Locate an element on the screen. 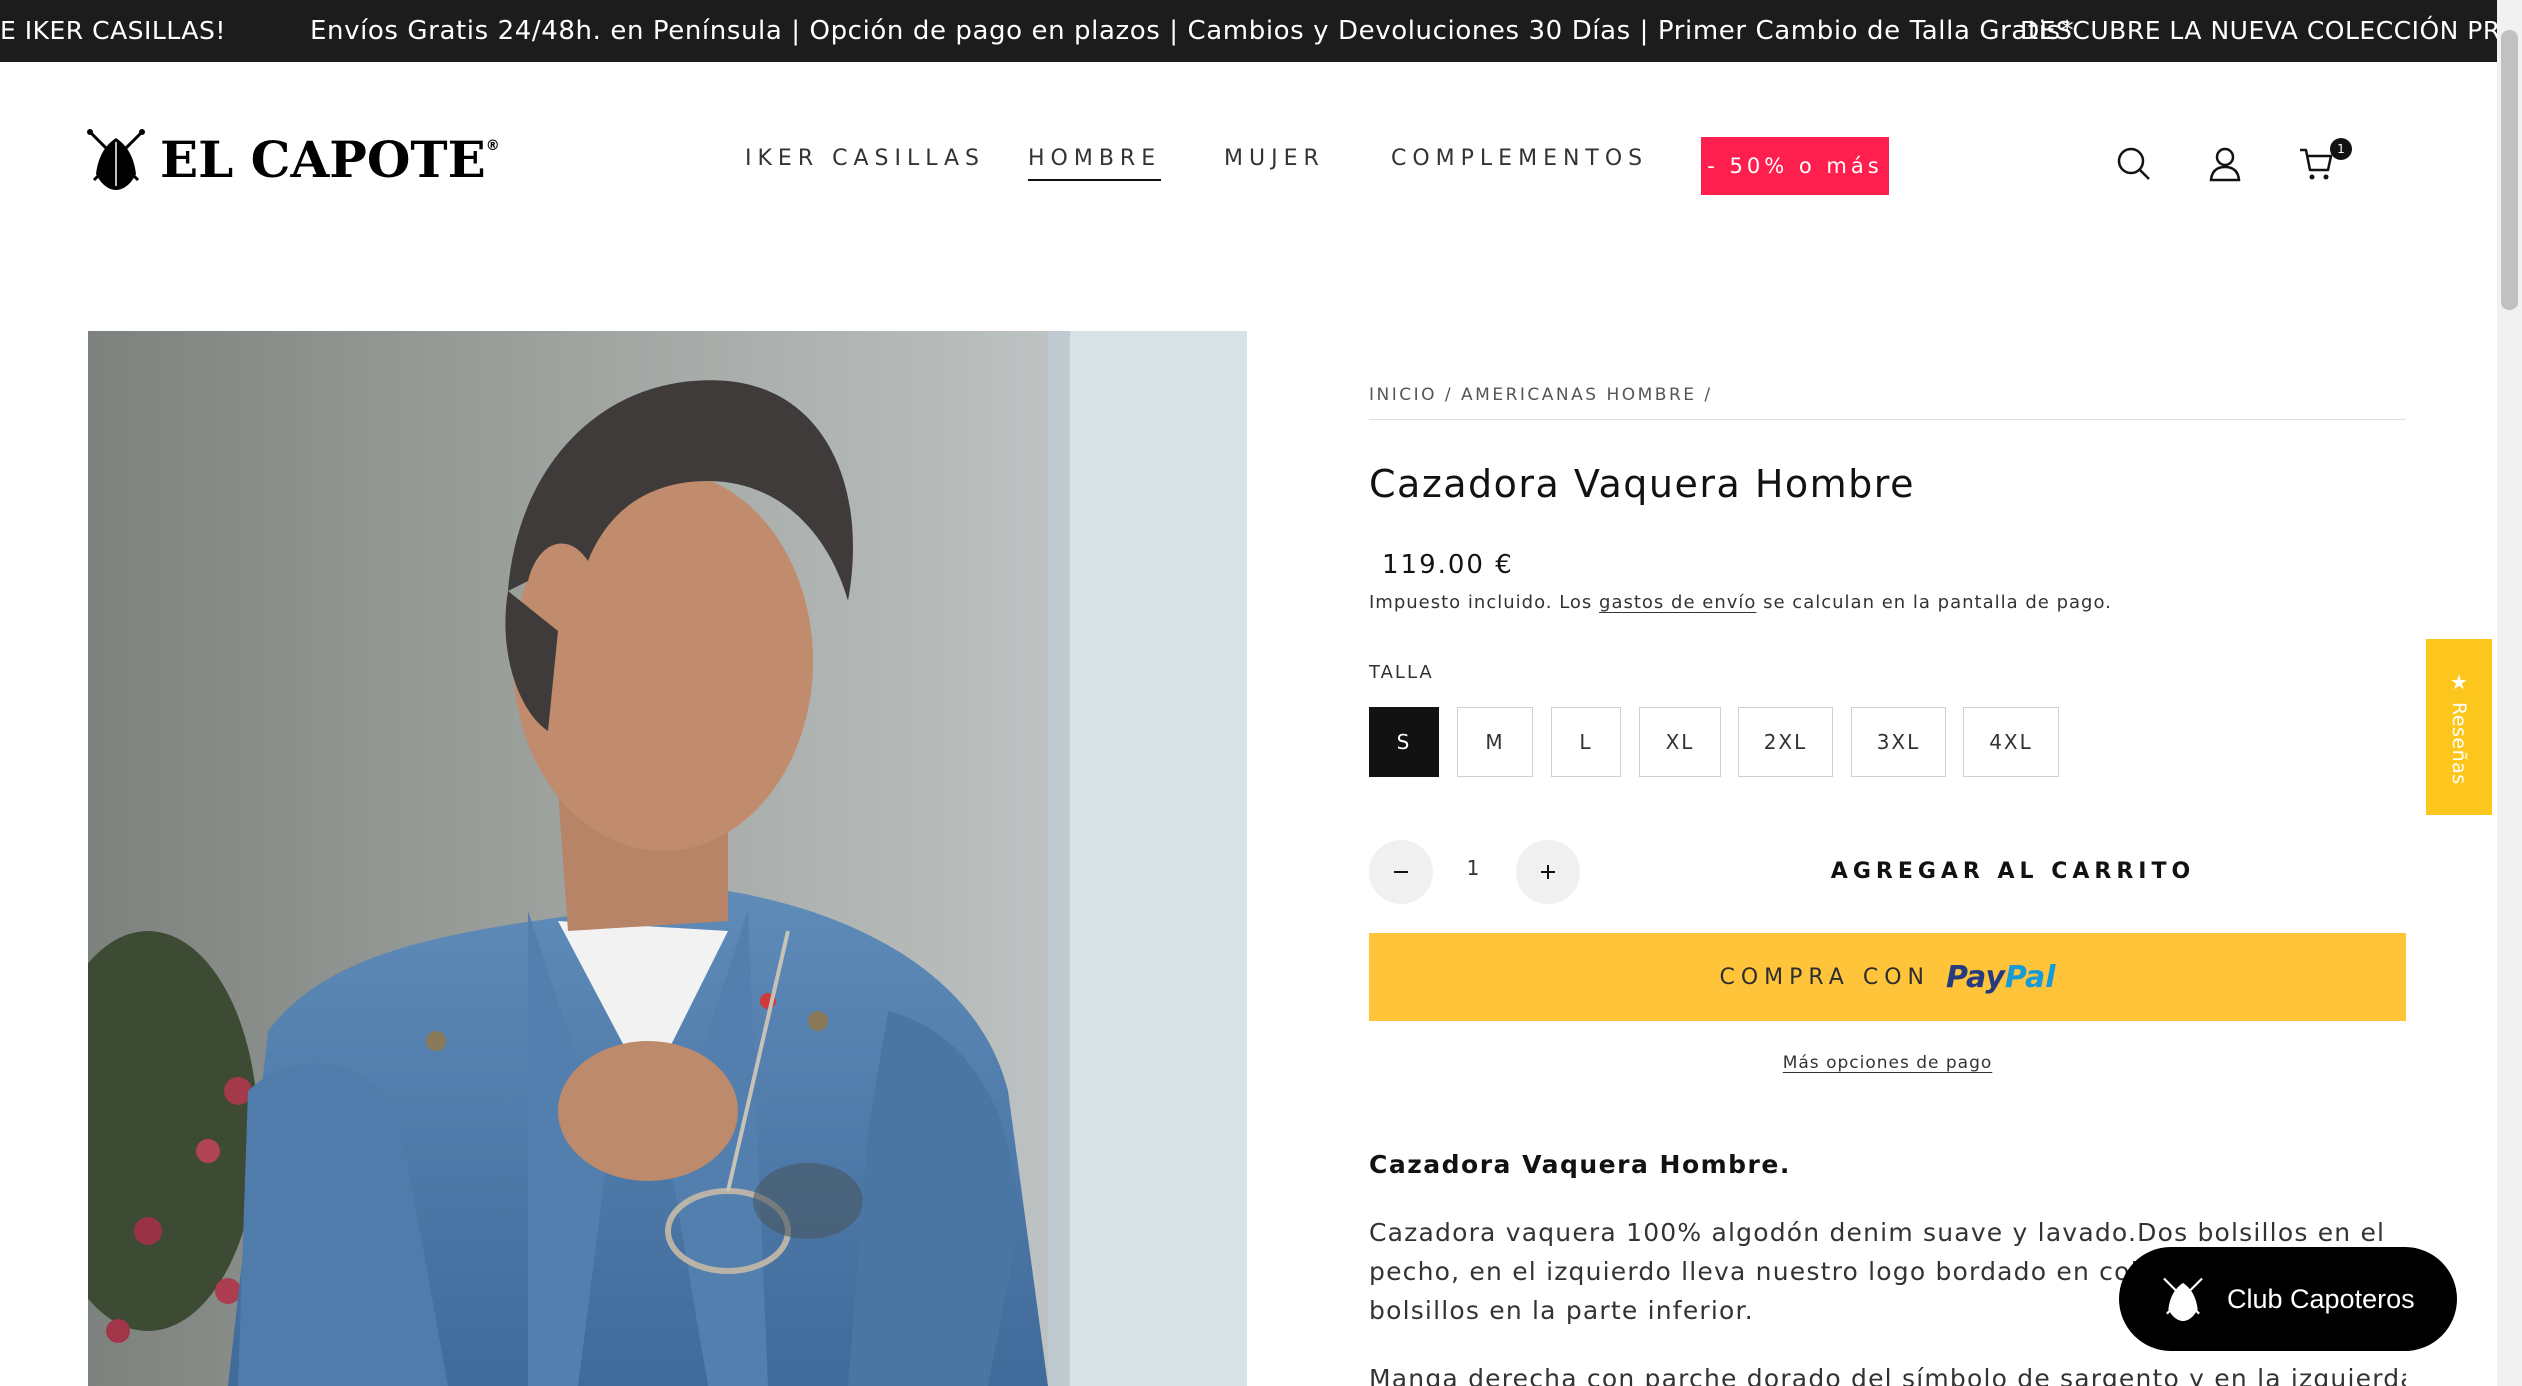  club-capoteros-label: Club Capoteros is located at coordinates (2321, 1298).